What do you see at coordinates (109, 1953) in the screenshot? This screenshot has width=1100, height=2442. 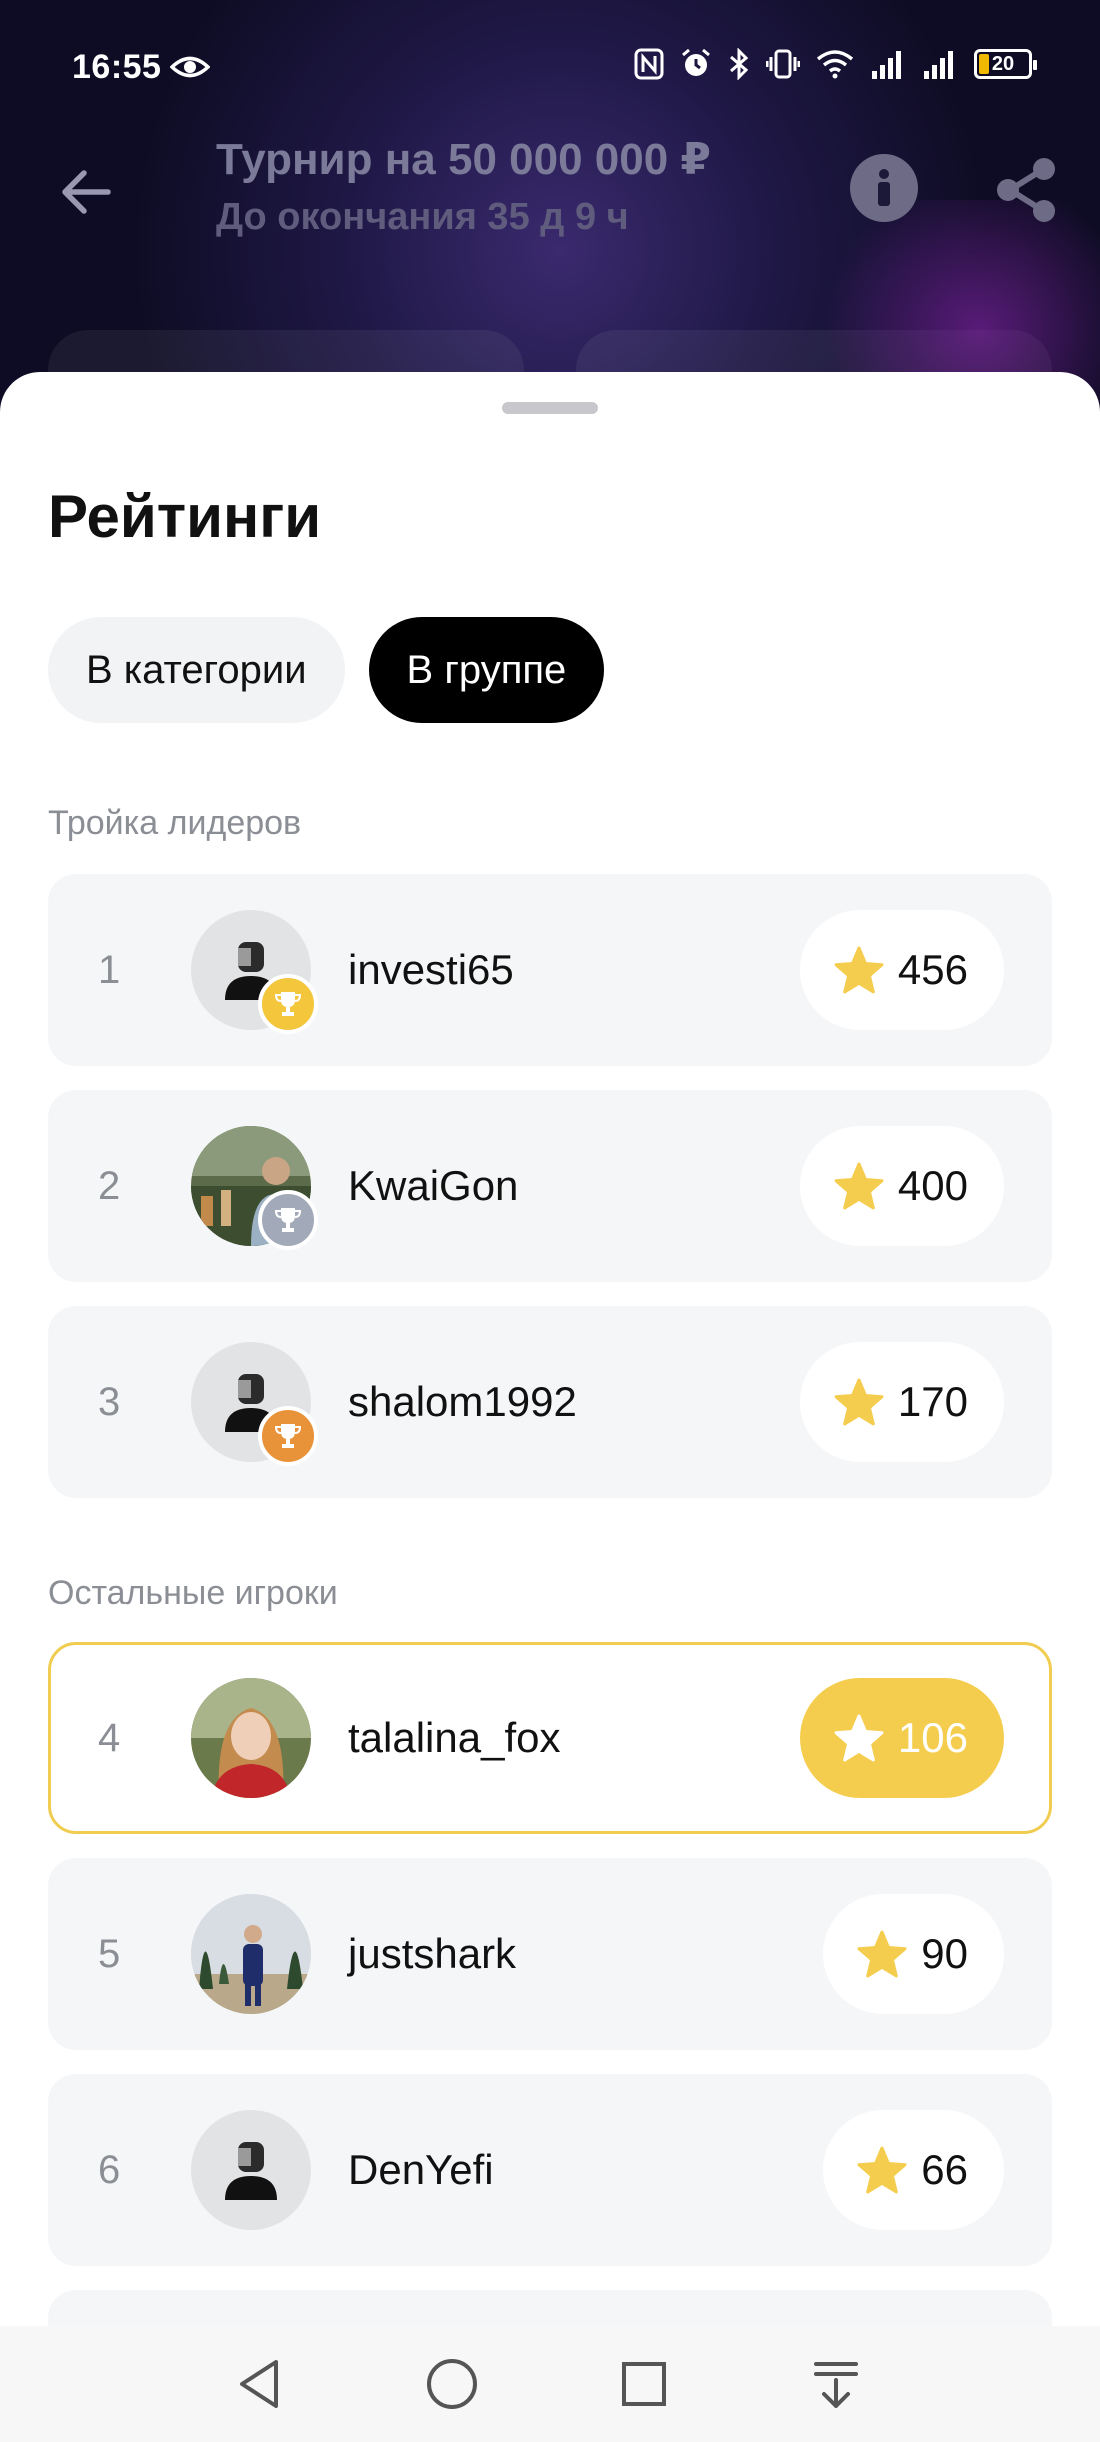 I see `rank-number: 5` at bounding box center [109, 1953].